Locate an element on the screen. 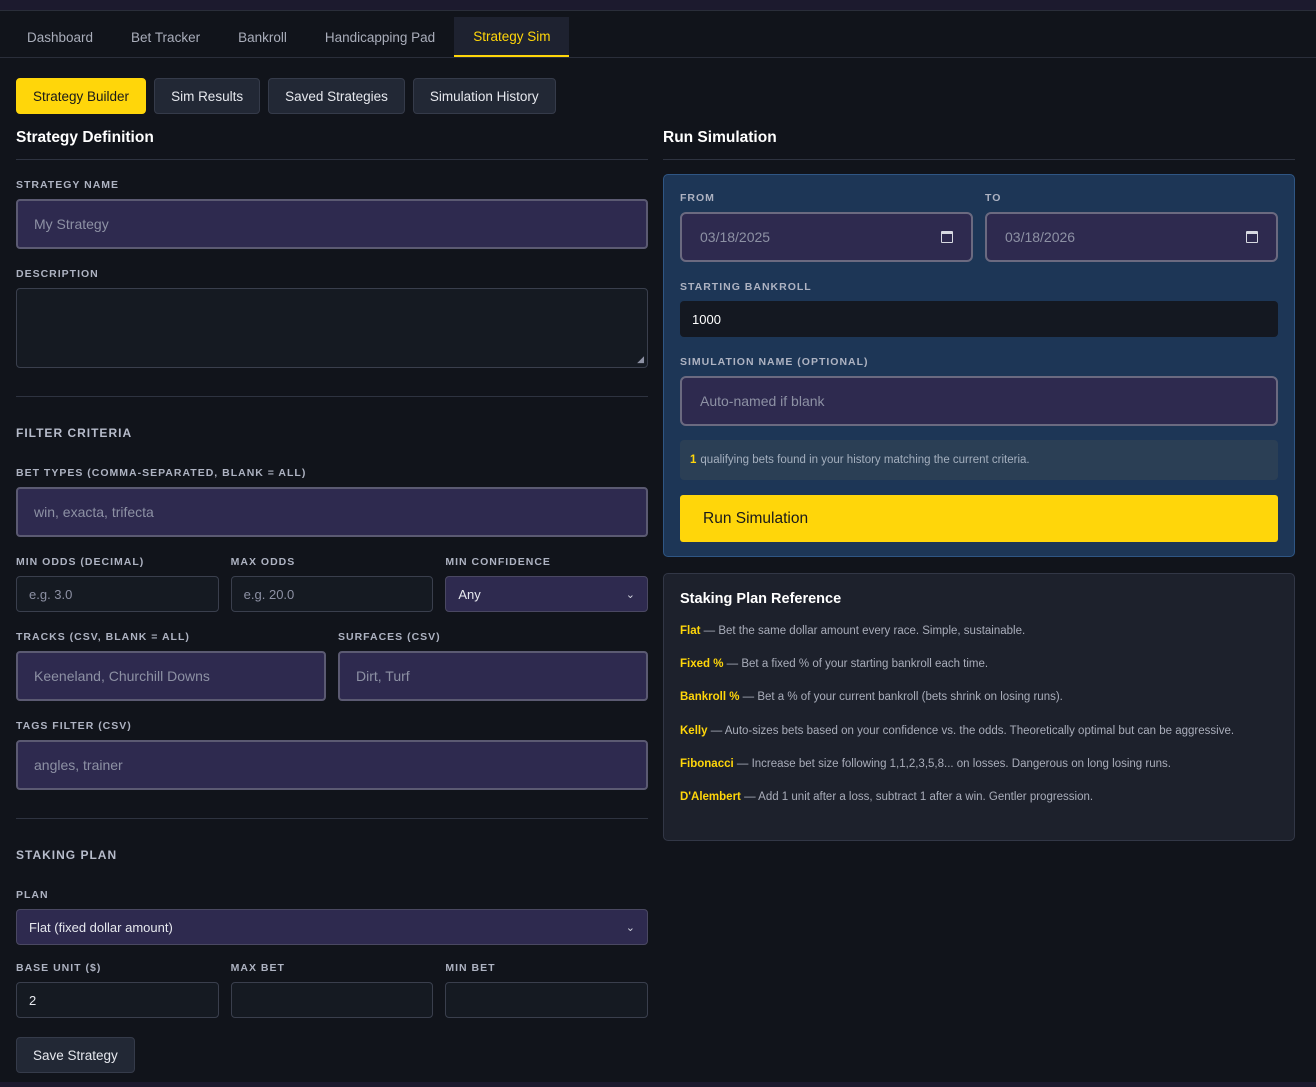  description-textarea: ◢ is located at coordinates (332, 328).